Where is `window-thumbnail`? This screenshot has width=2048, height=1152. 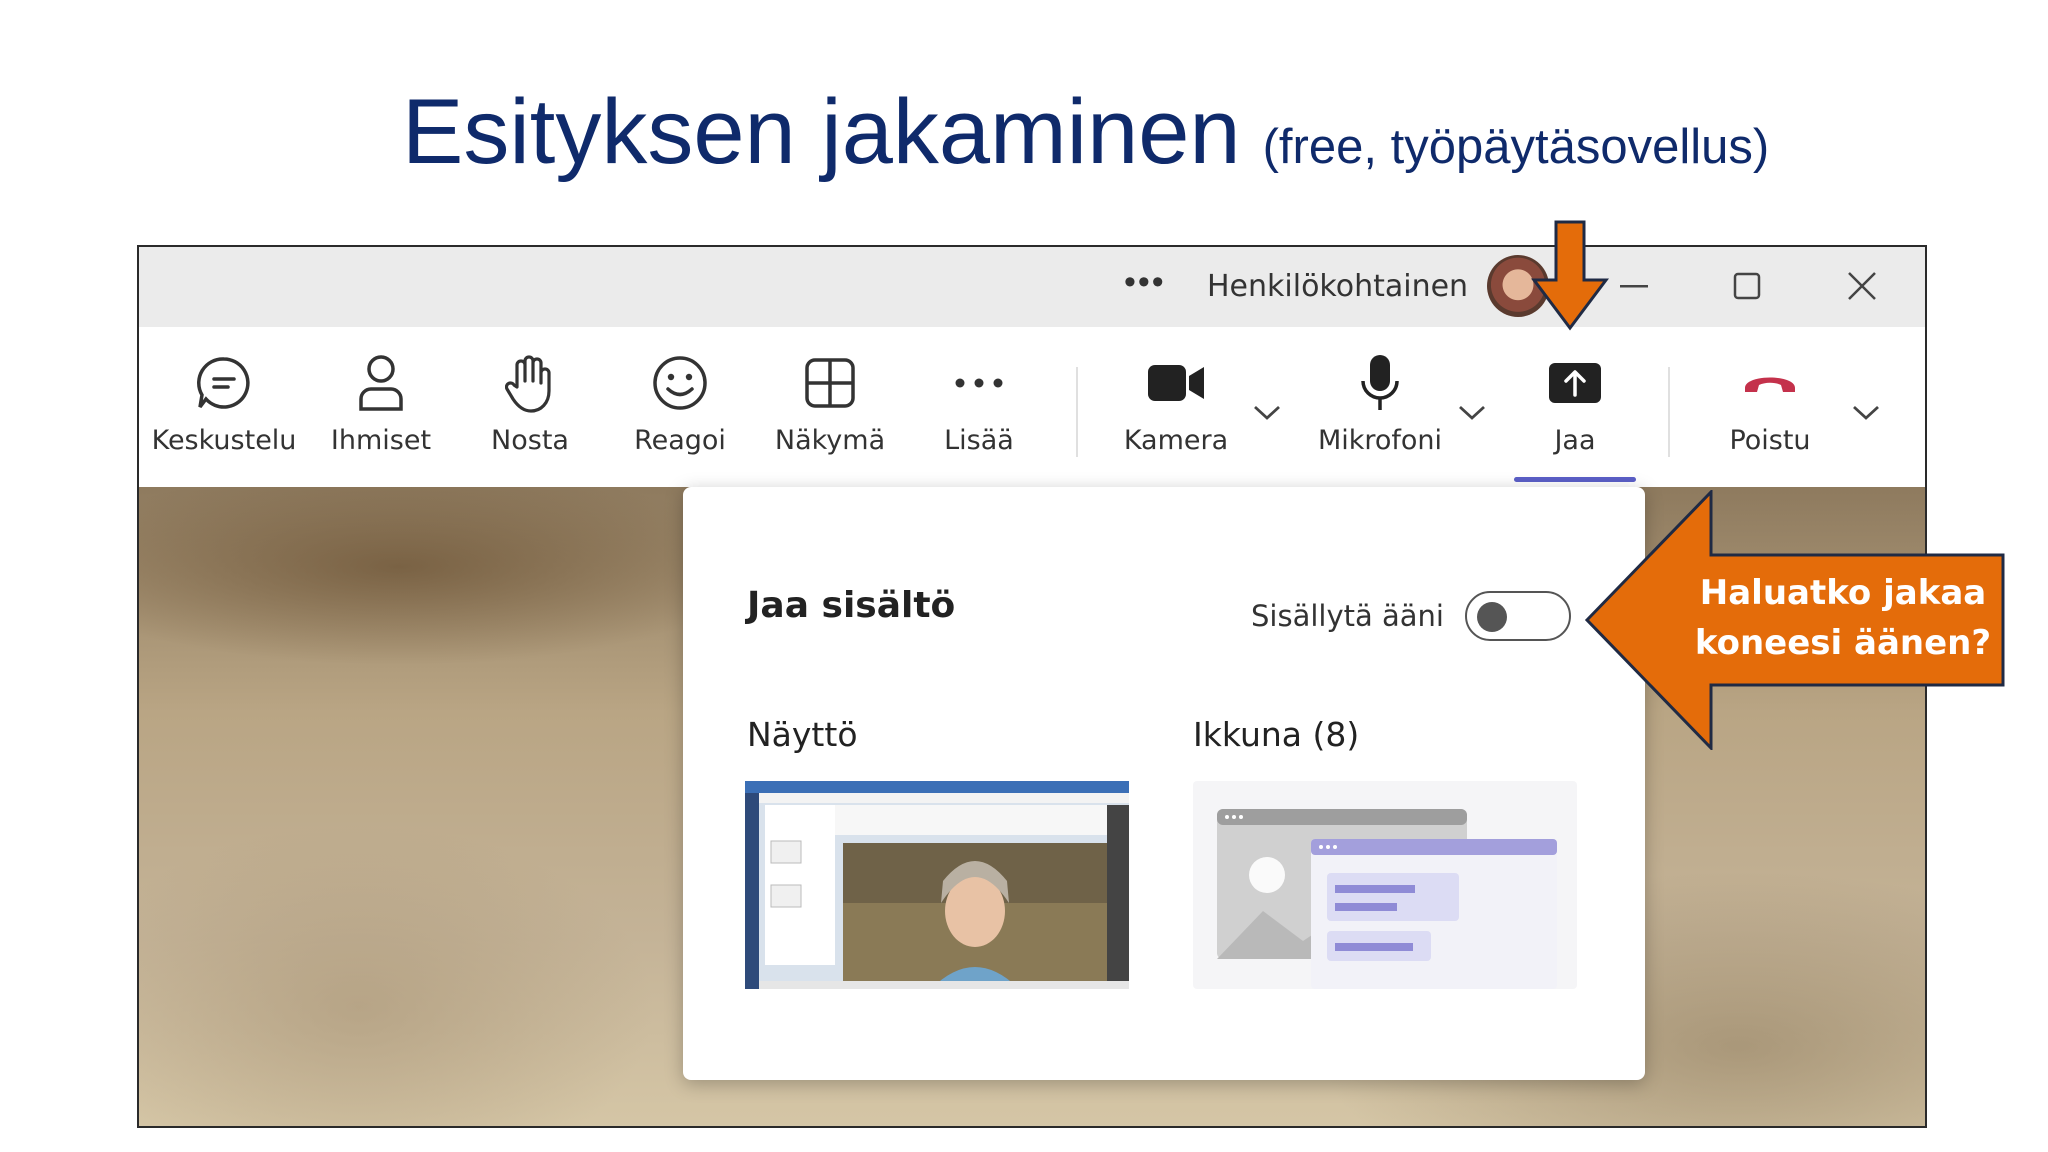 window-thumbnail is located at coordinates (1385, 885).